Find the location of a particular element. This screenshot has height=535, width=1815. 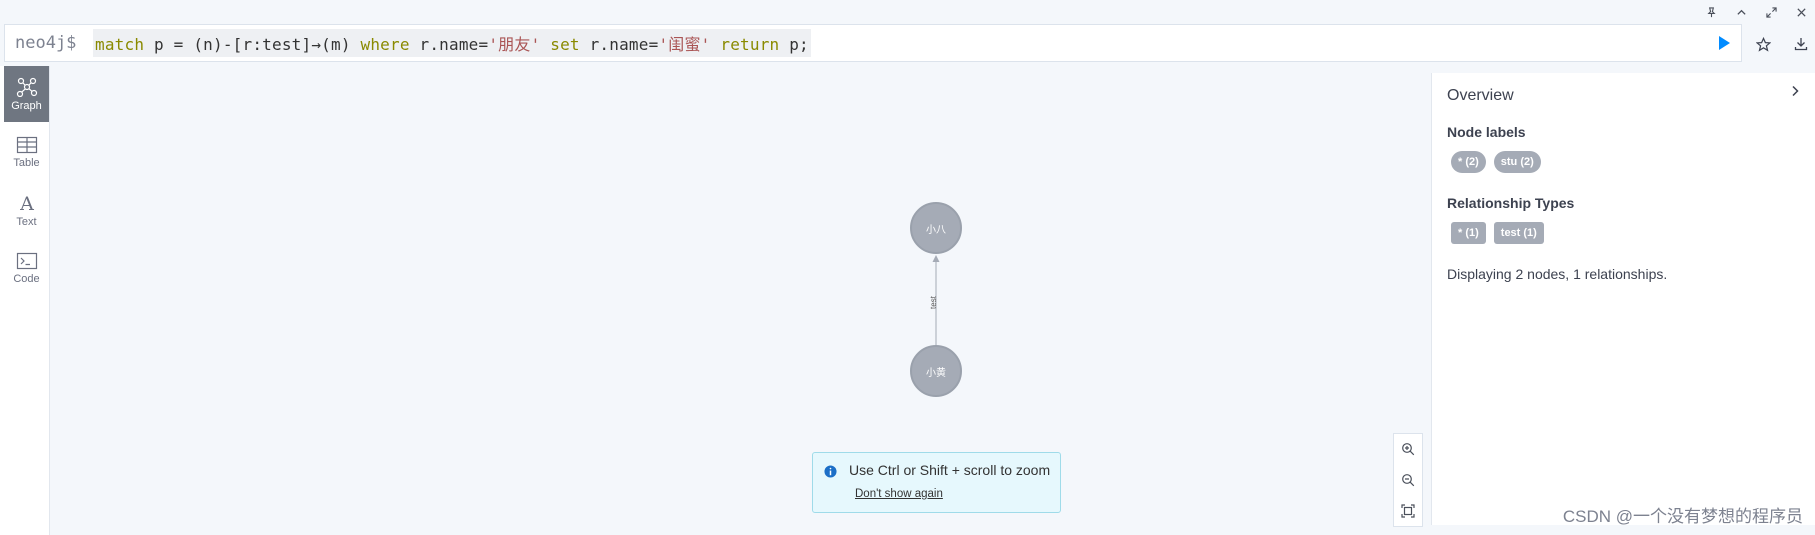

graph-icon is located at coordinates (26, 87).